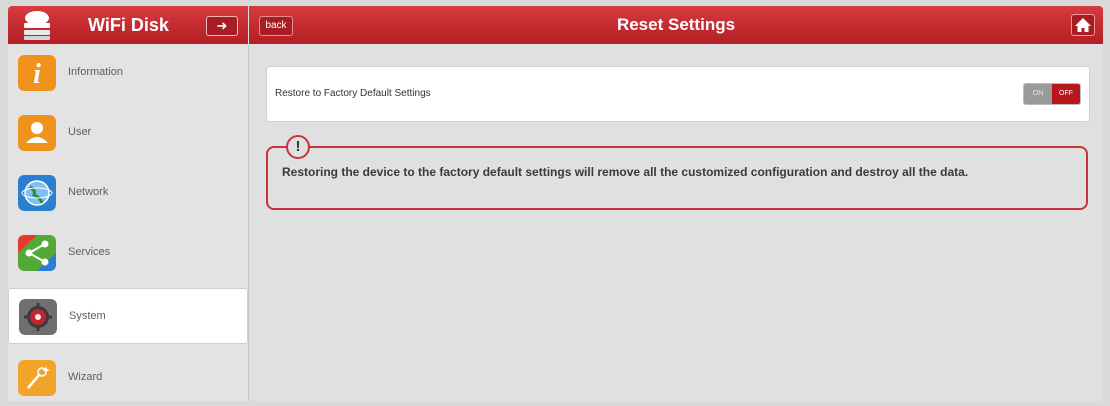  I want to click on app-title: WiFi Disk, so click(128, 25).